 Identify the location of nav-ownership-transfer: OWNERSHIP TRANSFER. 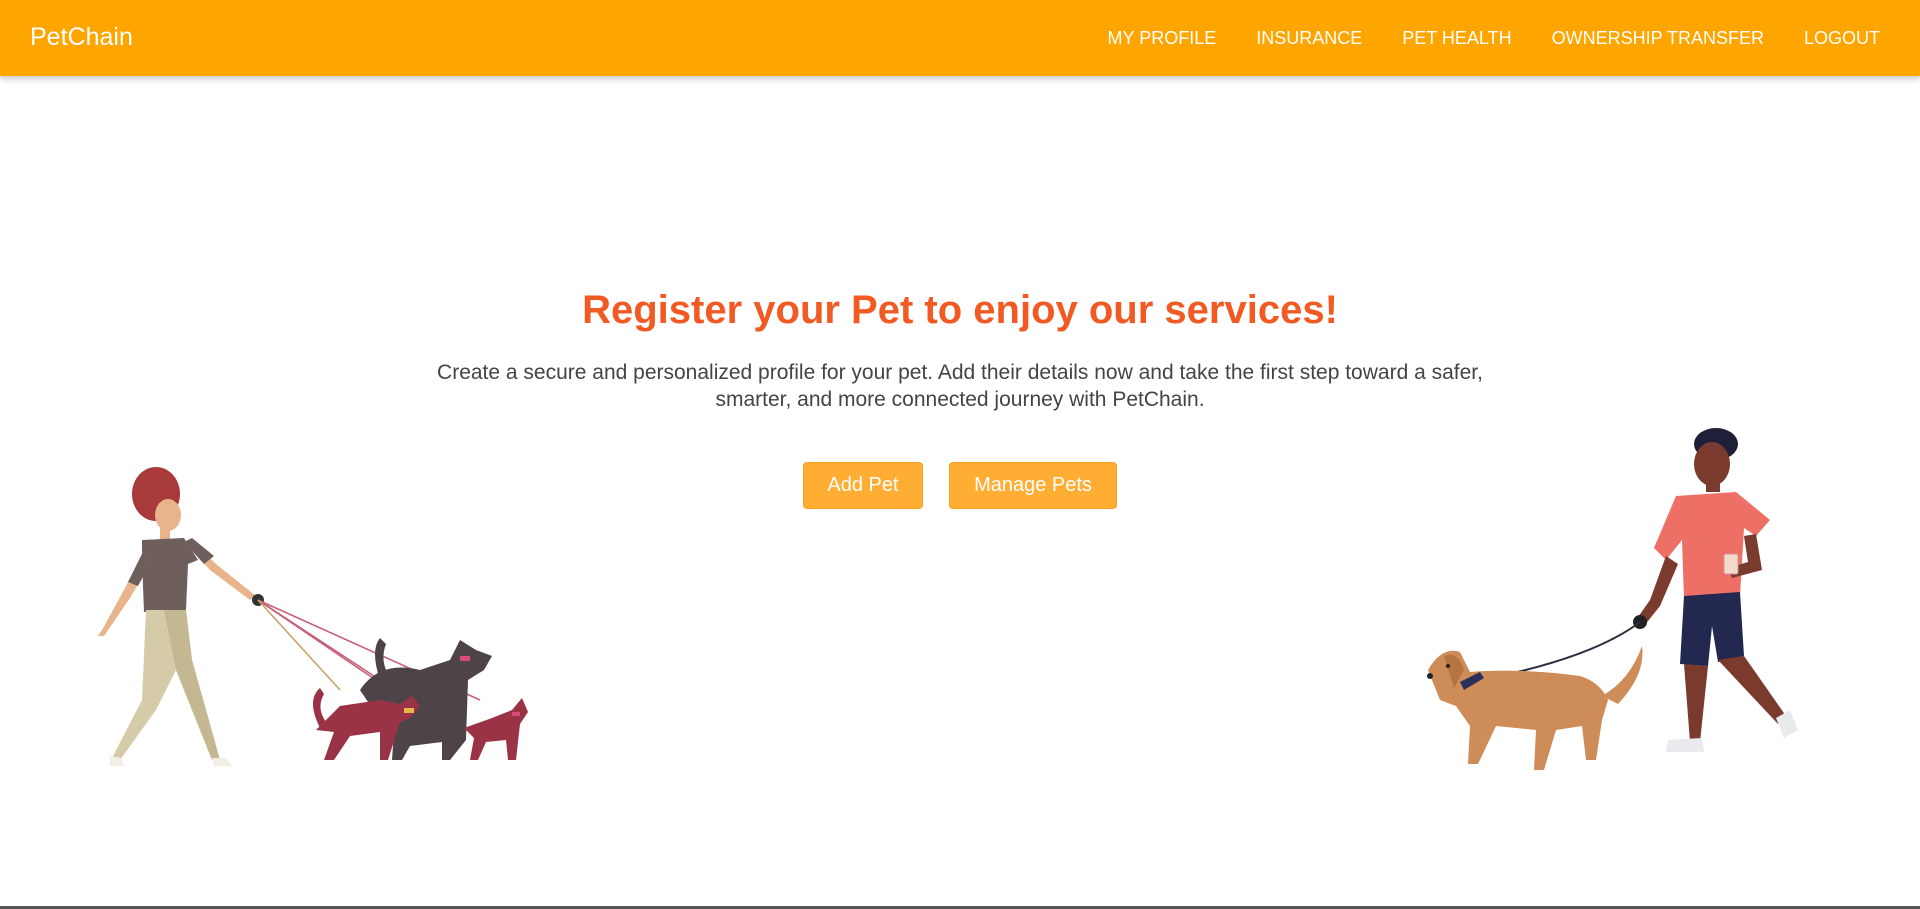
(1658, 38).